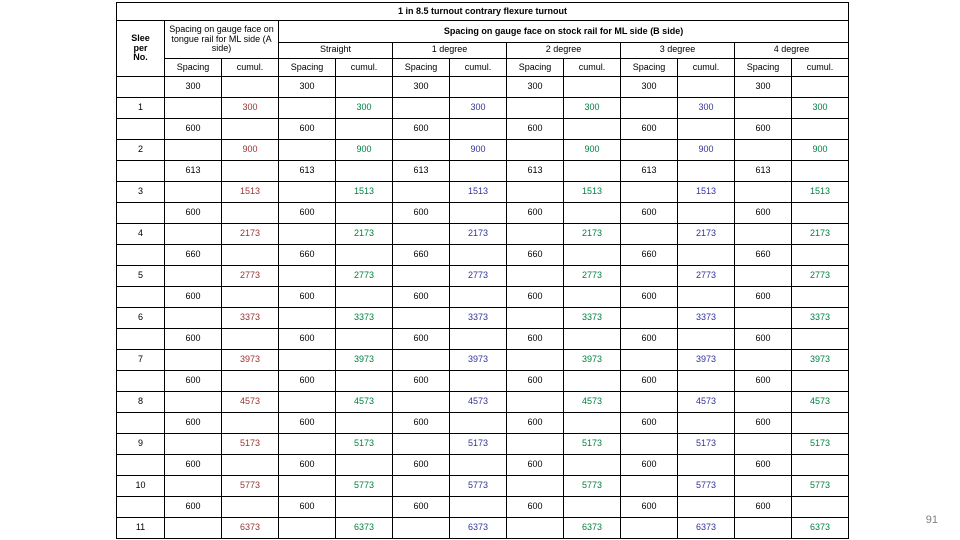 The width and height of the screenshot is (960, 540). I want to click on table-row: 4 2173 2173 2173 2173 2173 2173, so click(483, 234).